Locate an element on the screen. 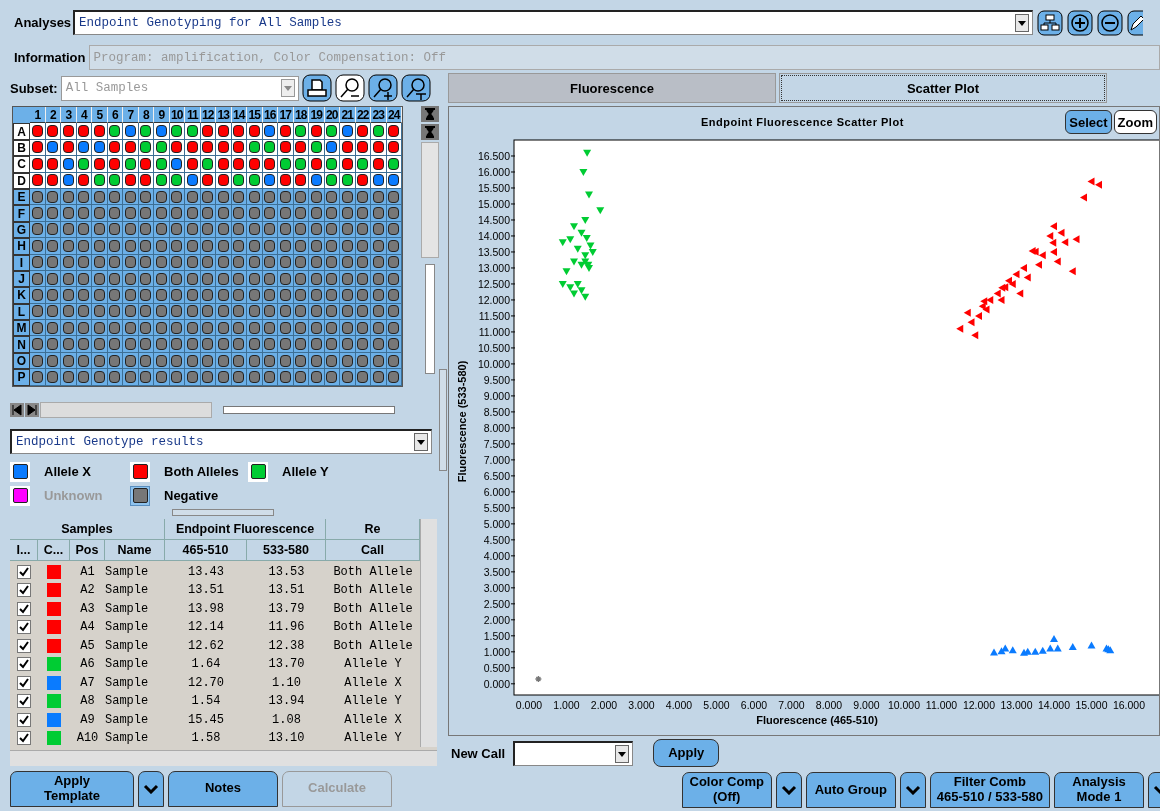 The width and height of the screenshot is (1160, 811). row-header: M is located at coordinates (21, 328).